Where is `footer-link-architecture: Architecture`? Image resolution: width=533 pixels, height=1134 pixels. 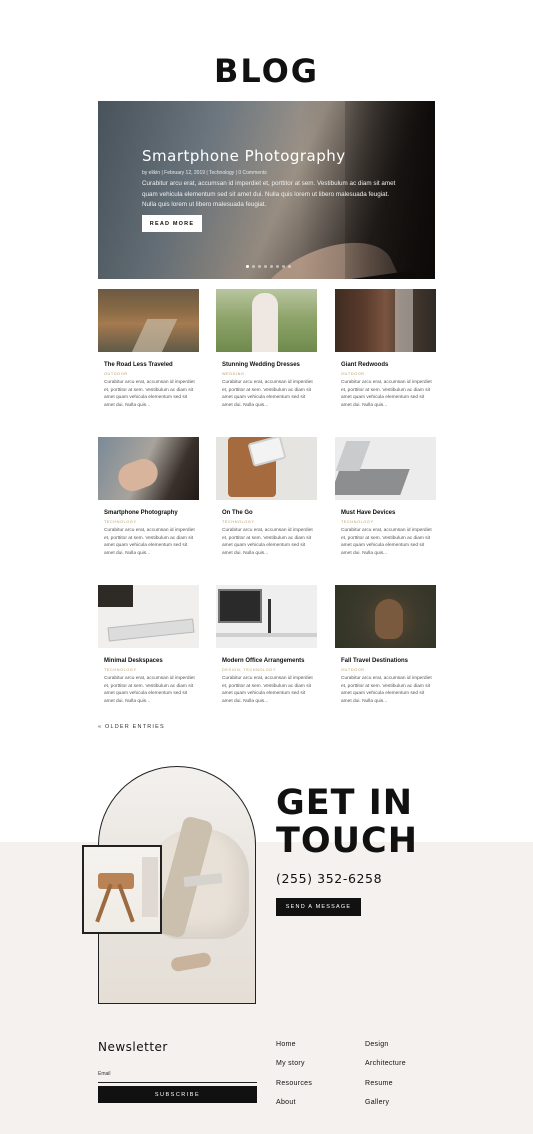 footer-link-architecture: Architecture is located at coordinates (385, 1063).